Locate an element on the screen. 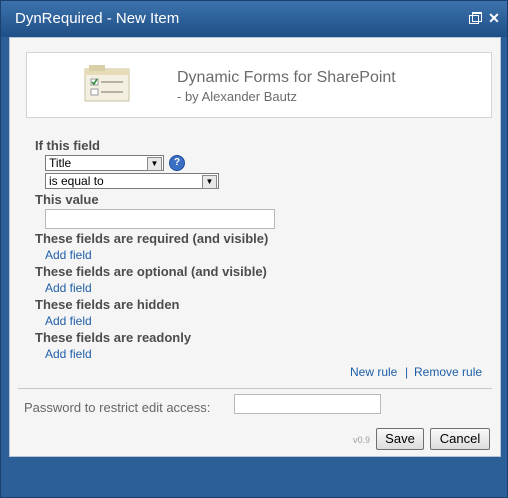 The height and width of the screenshot is (498, 508). title-bar: DynRequired - New Item ✕ is located at coordinates (254, 19).